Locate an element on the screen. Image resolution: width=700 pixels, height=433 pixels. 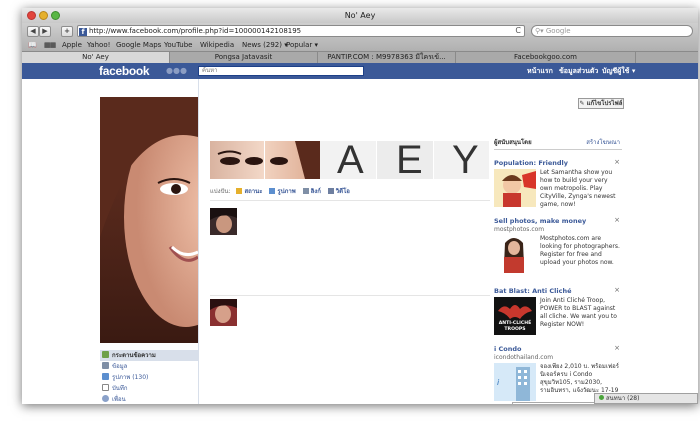
left-nav-notes: บันทึก is located at coordinates (149, 388).